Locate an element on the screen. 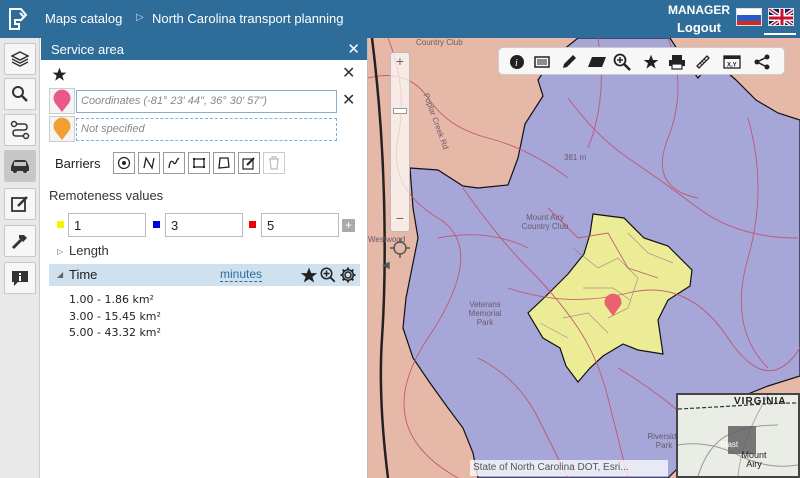 This screenshot has width=800, height=478. line-barrier-button is located at coordinates (149, 163).